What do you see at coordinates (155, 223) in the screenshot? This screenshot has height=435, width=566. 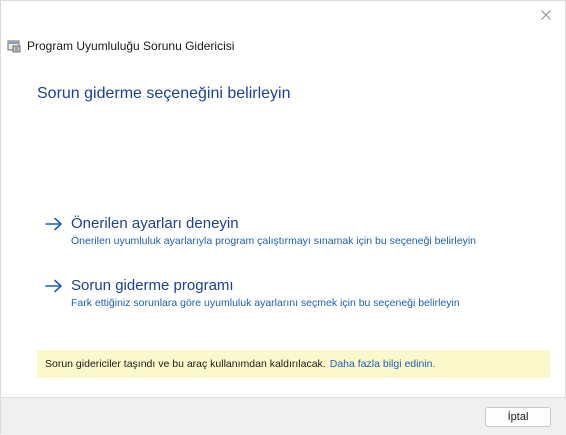 I see `option-recommended-settings-label: Önerilen ayarları deneyin` at bounding box center [155, 223].